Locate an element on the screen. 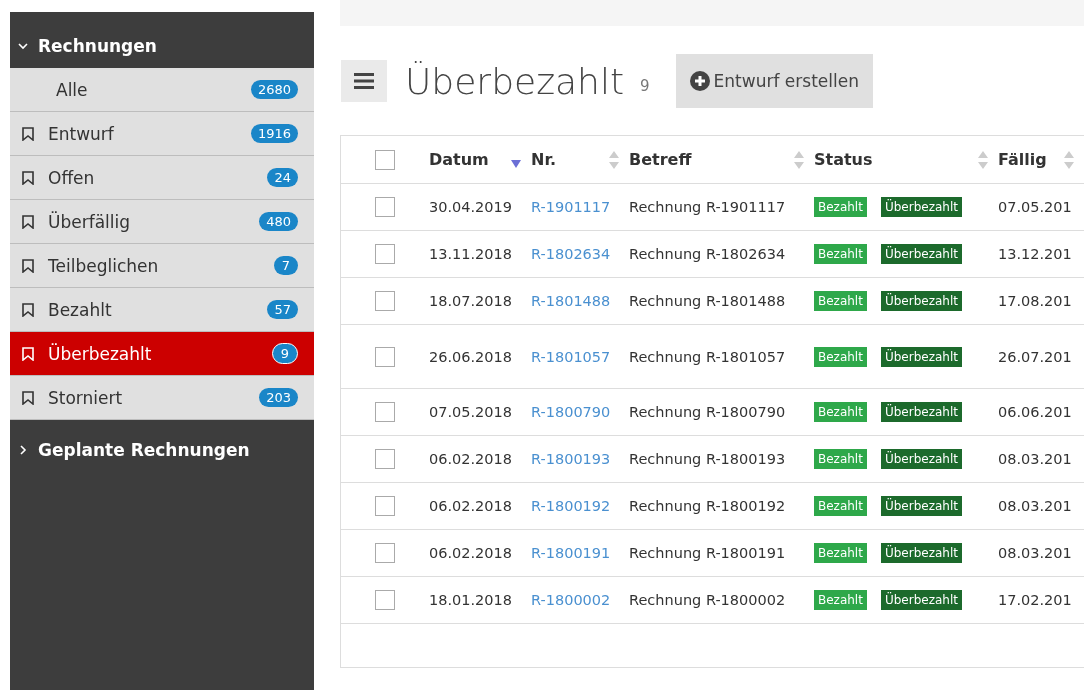 Image resolution: width=1084 pixels, height=690 pixels. column-header: Status is located at coordinates (906, 159).